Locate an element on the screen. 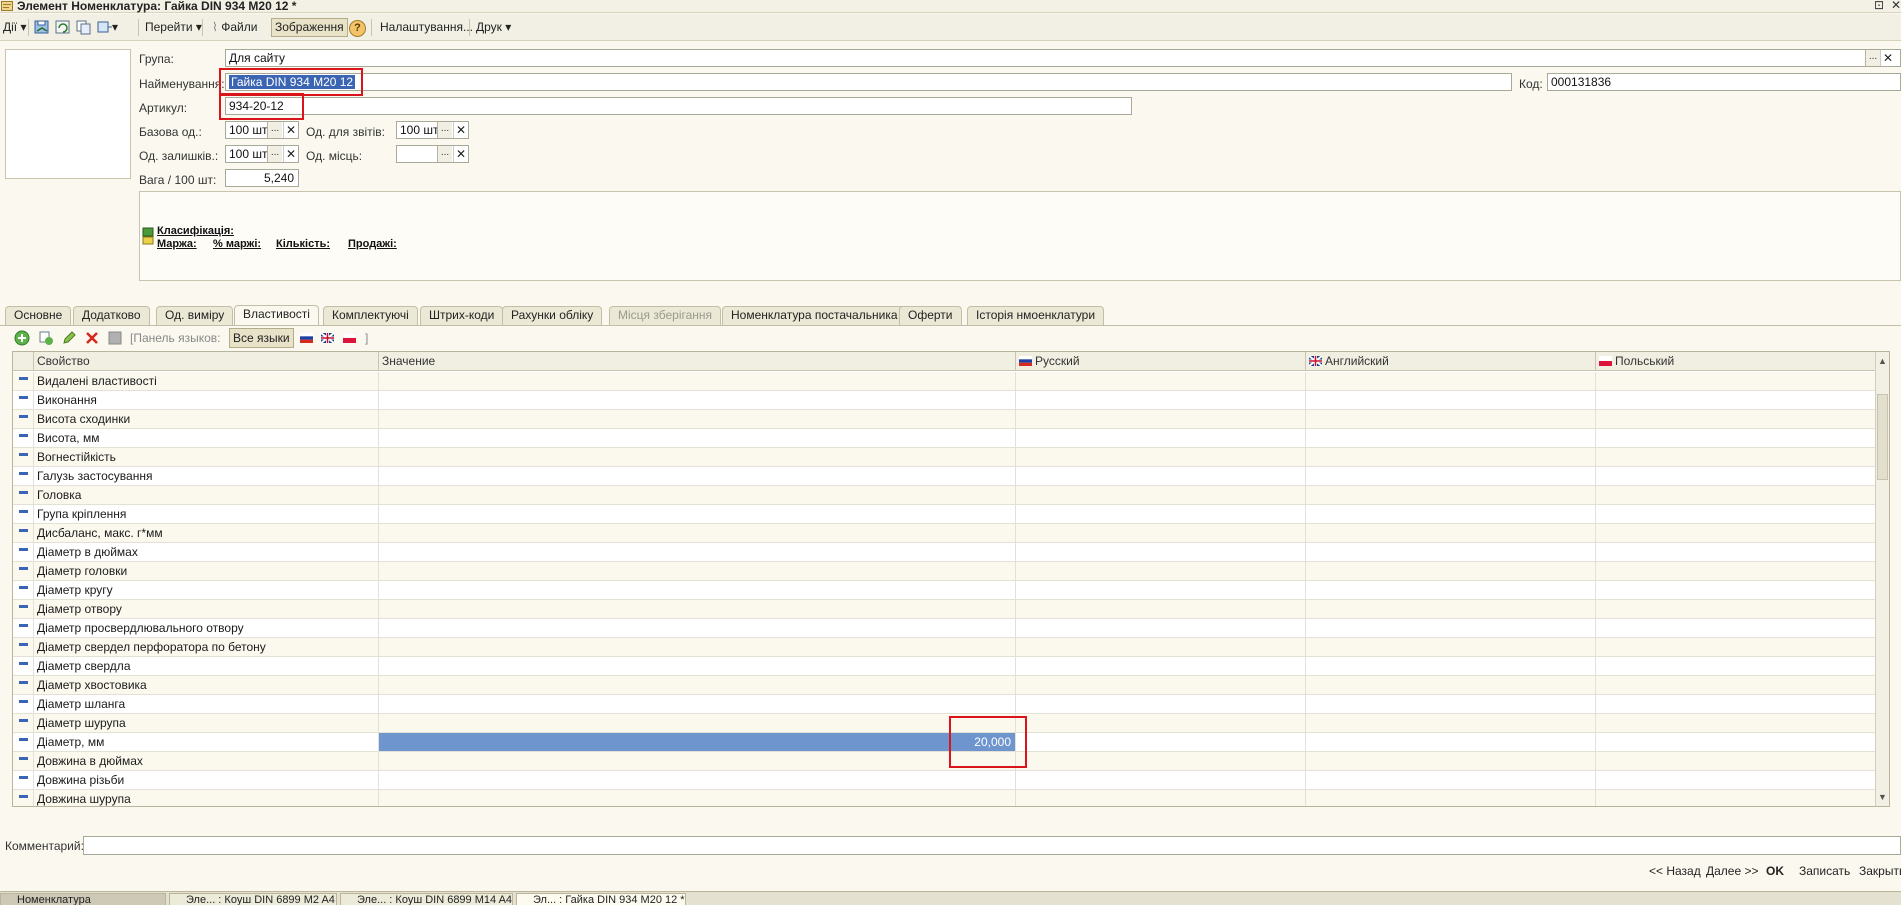  property-cell: Висота, мм is located at coordinates (206, 438).